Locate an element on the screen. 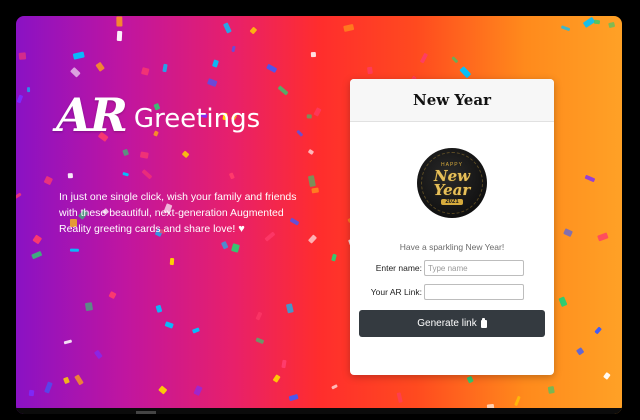 Image resolution: width=640 pixels, height=420 pixels. new-year-badge-wrap: HAPPY New Year 2021 is located at coordinates (452, 183).